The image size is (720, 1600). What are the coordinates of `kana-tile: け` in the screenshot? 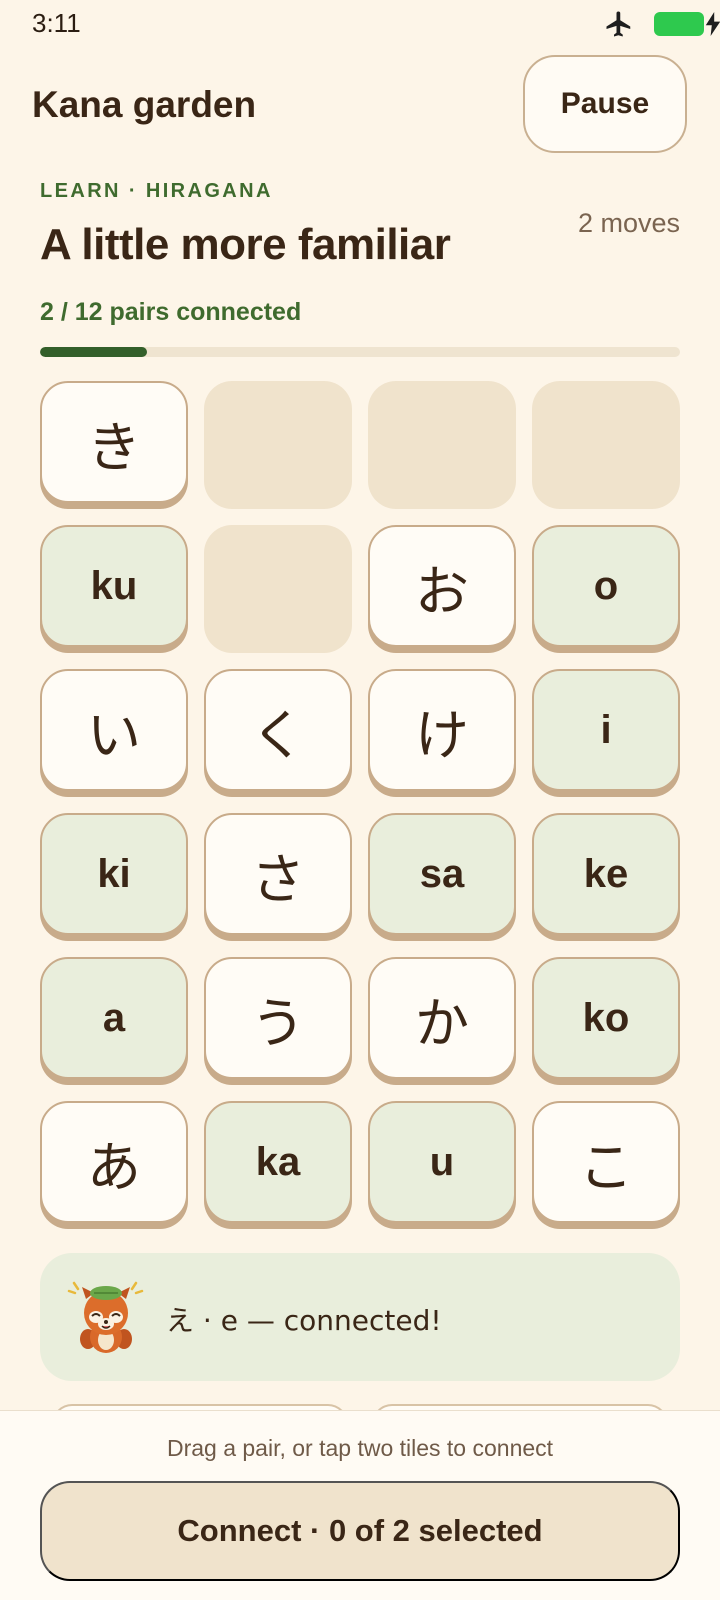 It's located at (442, 730).